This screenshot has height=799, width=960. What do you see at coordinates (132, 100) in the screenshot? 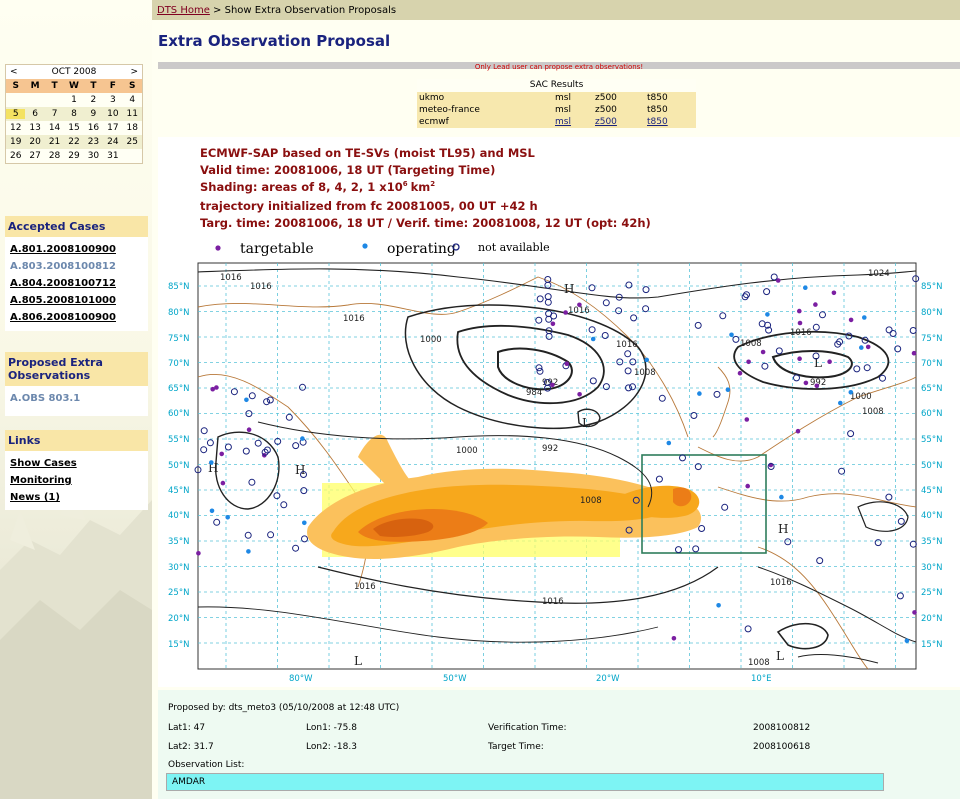
I see `calendar-day: 4` at bounding box center [132, 100].